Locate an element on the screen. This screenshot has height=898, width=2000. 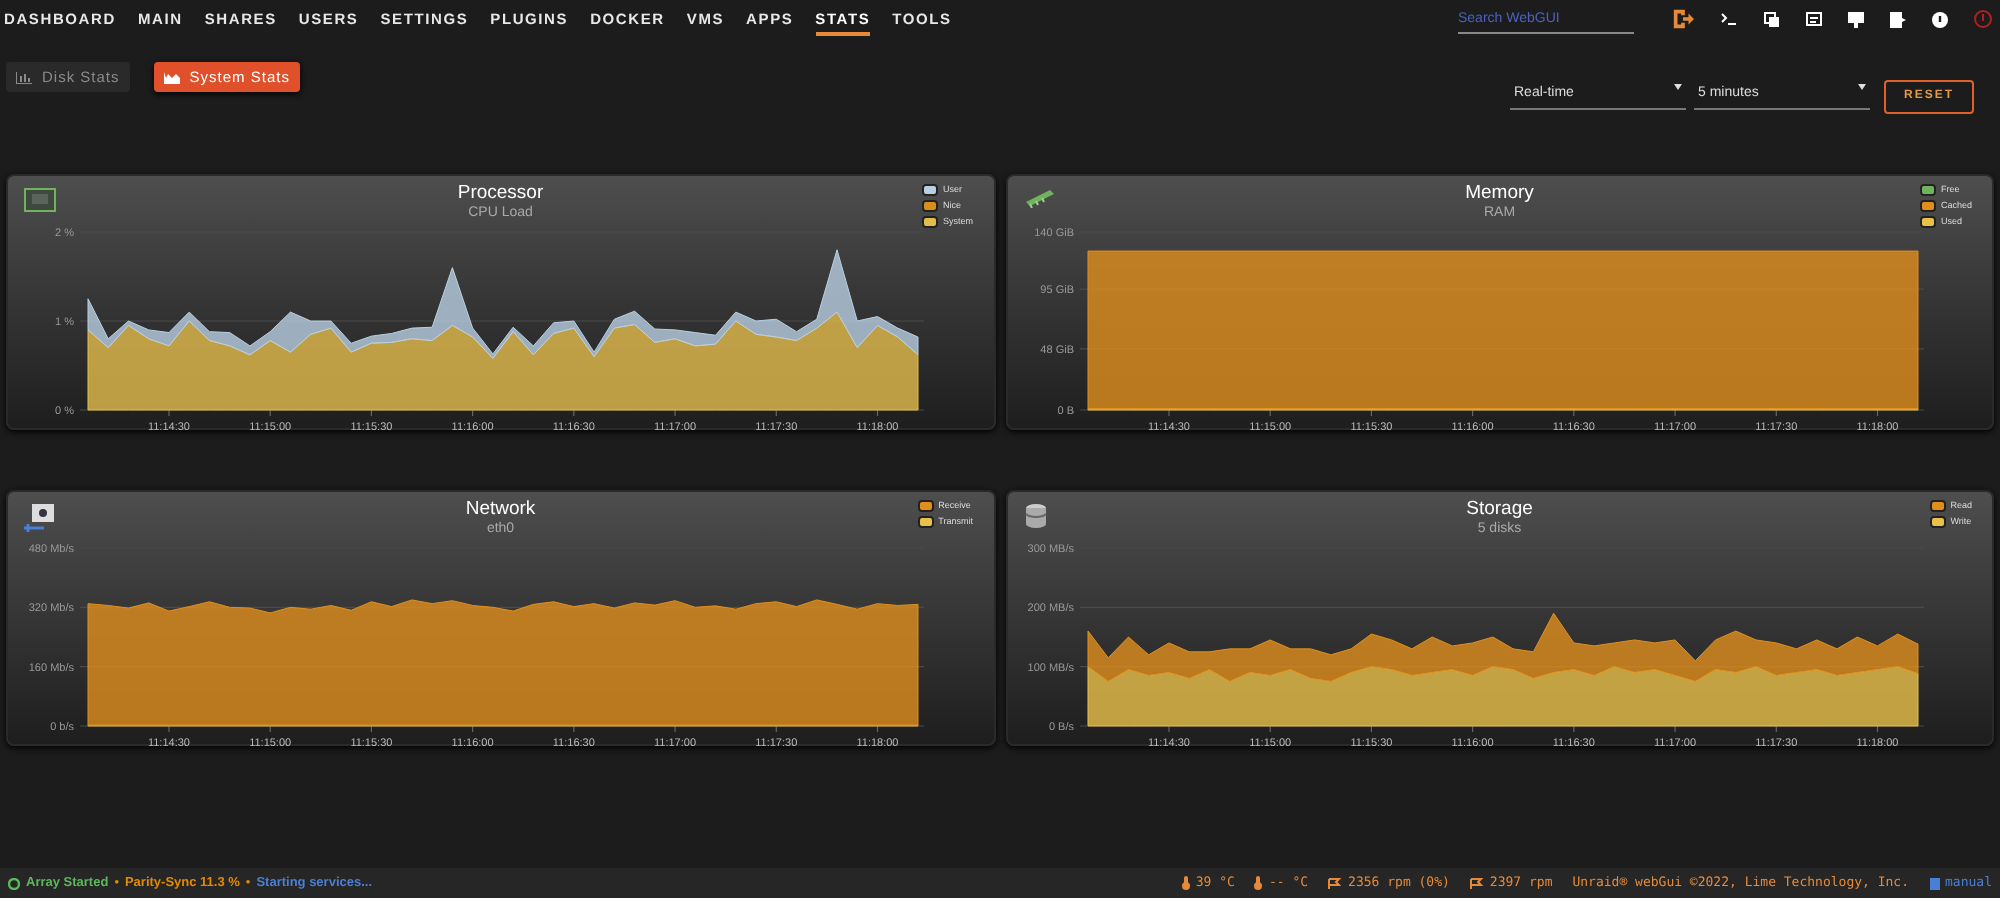
panel-title: Processor is located at coordinates (500, 193).